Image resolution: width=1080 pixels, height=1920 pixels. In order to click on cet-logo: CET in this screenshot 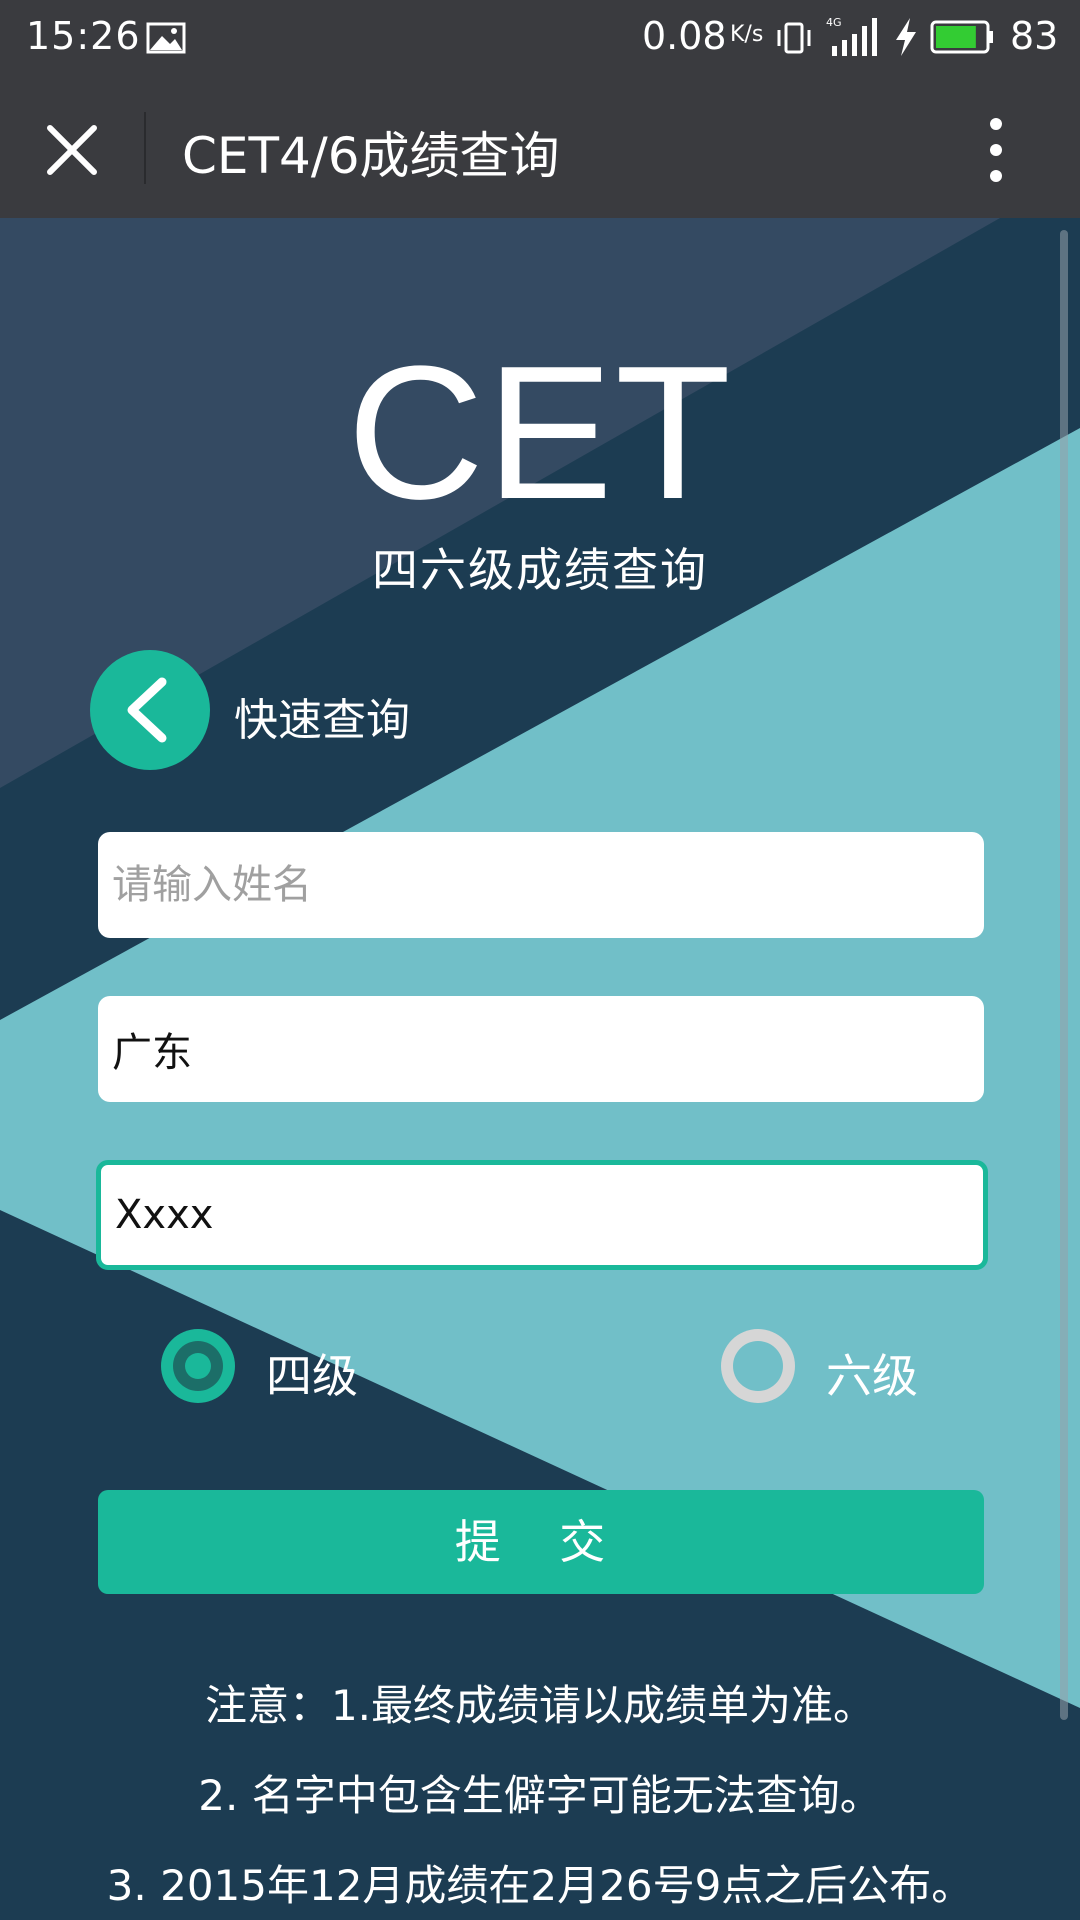, I will do `click(540, 433)`.